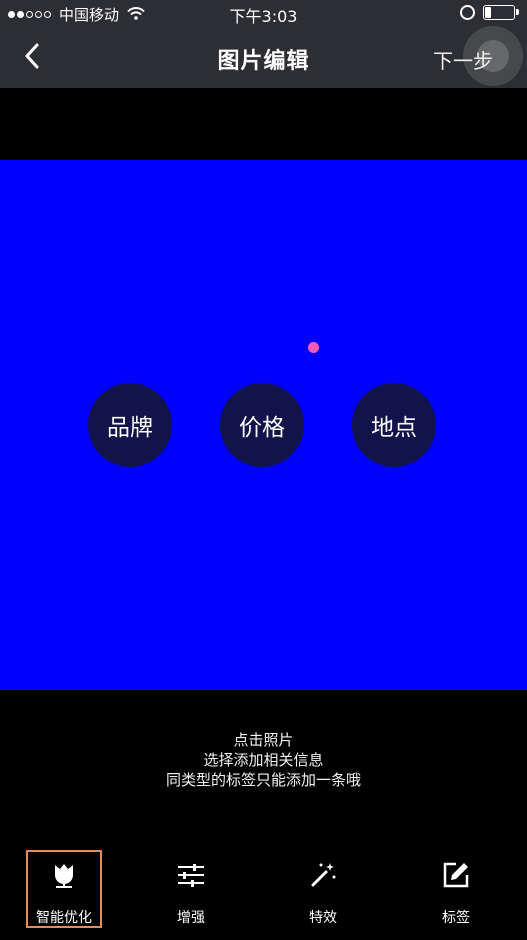  What do you see at coordinates (313, 347) in the screenshot?
I see `tag-anchor-dot` at bounding box center [313, 347].